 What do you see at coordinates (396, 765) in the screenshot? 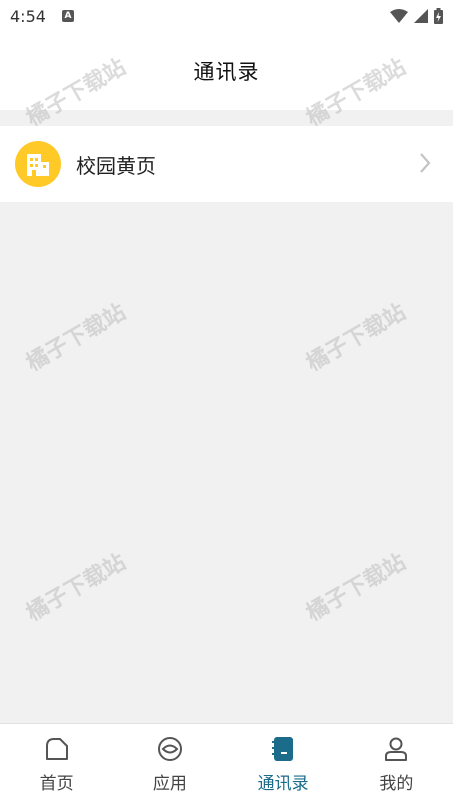
I see `tab-mine: 我的` at bounding box center [396, 765].